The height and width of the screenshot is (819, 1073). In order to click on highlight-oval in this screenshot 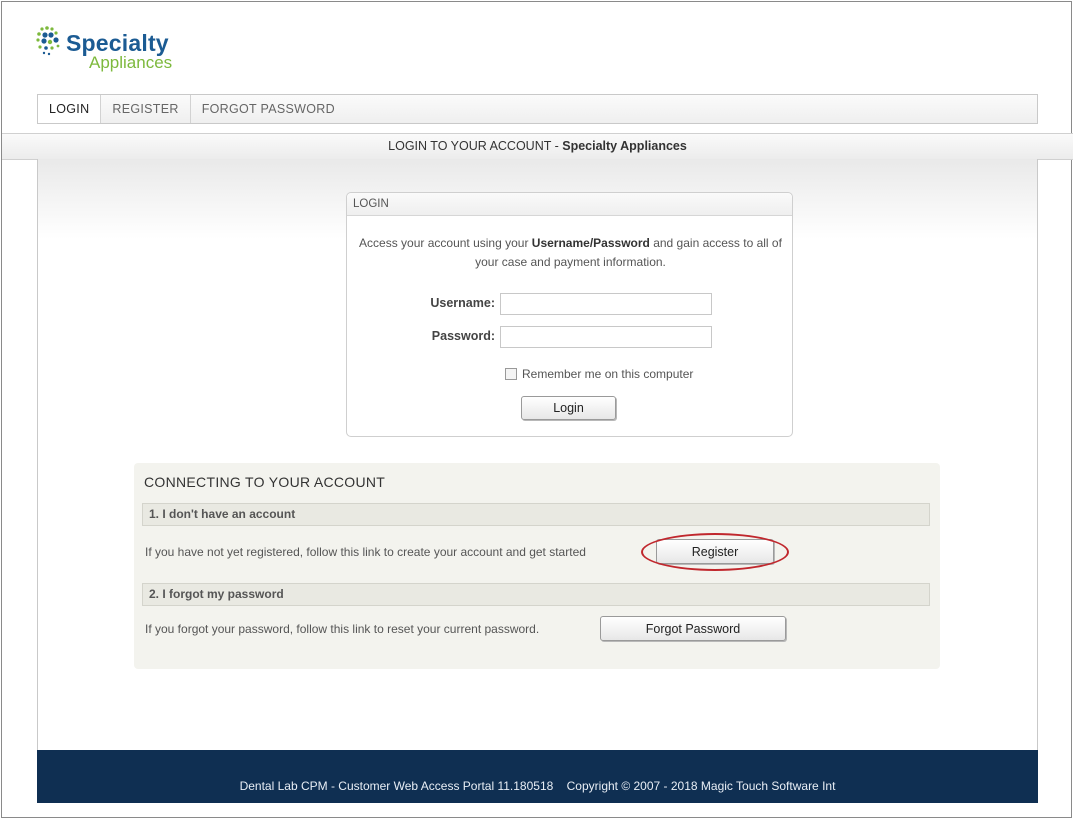, I will do `click(715, 552)`.